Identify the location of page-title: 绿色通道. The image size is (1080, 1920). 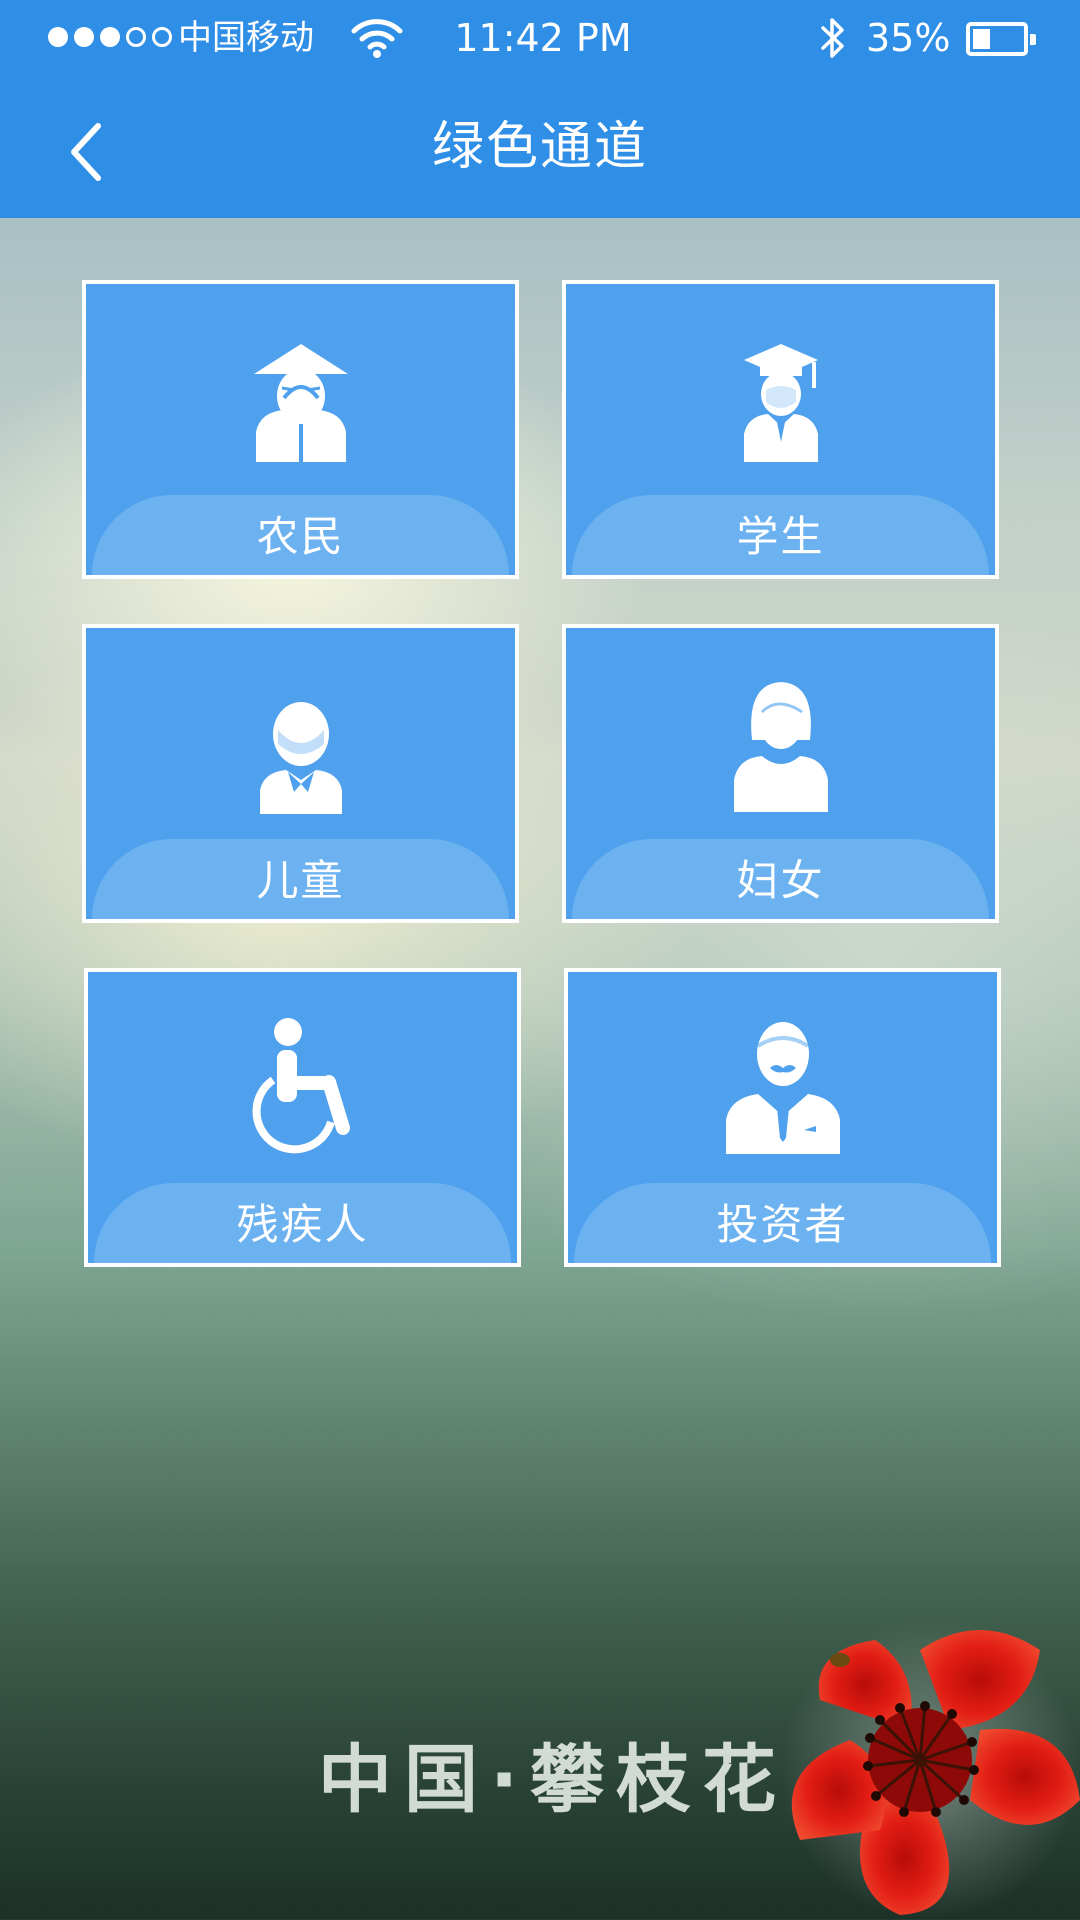
(539, 147).